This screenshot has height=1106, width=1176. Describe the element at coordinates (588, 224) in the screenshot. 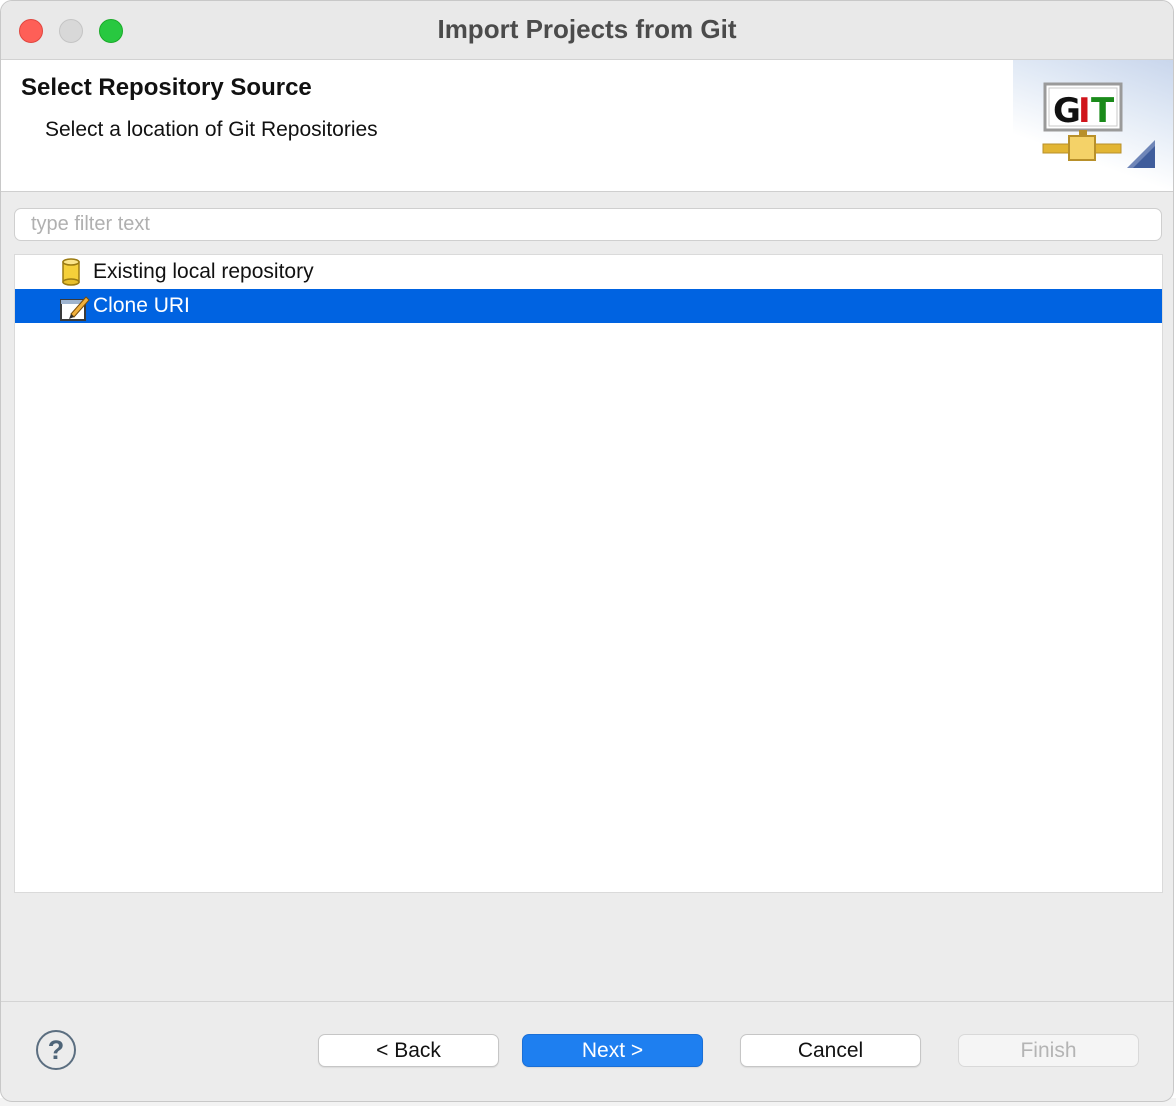

I see `filter-input` at that location.